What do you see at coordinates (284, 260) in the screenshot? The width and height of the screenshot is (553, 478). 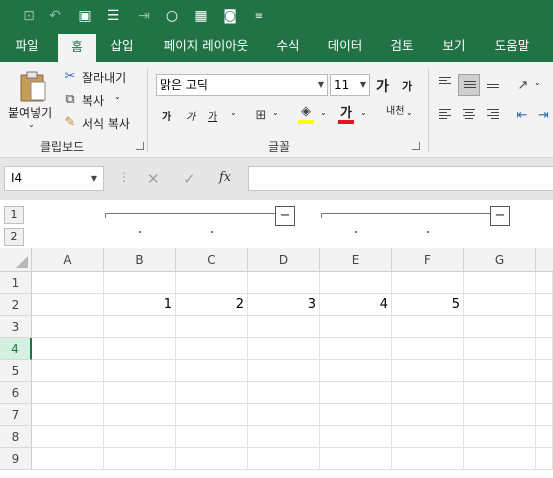 I see `column-header-d: D` at bounding box center [284, 260].